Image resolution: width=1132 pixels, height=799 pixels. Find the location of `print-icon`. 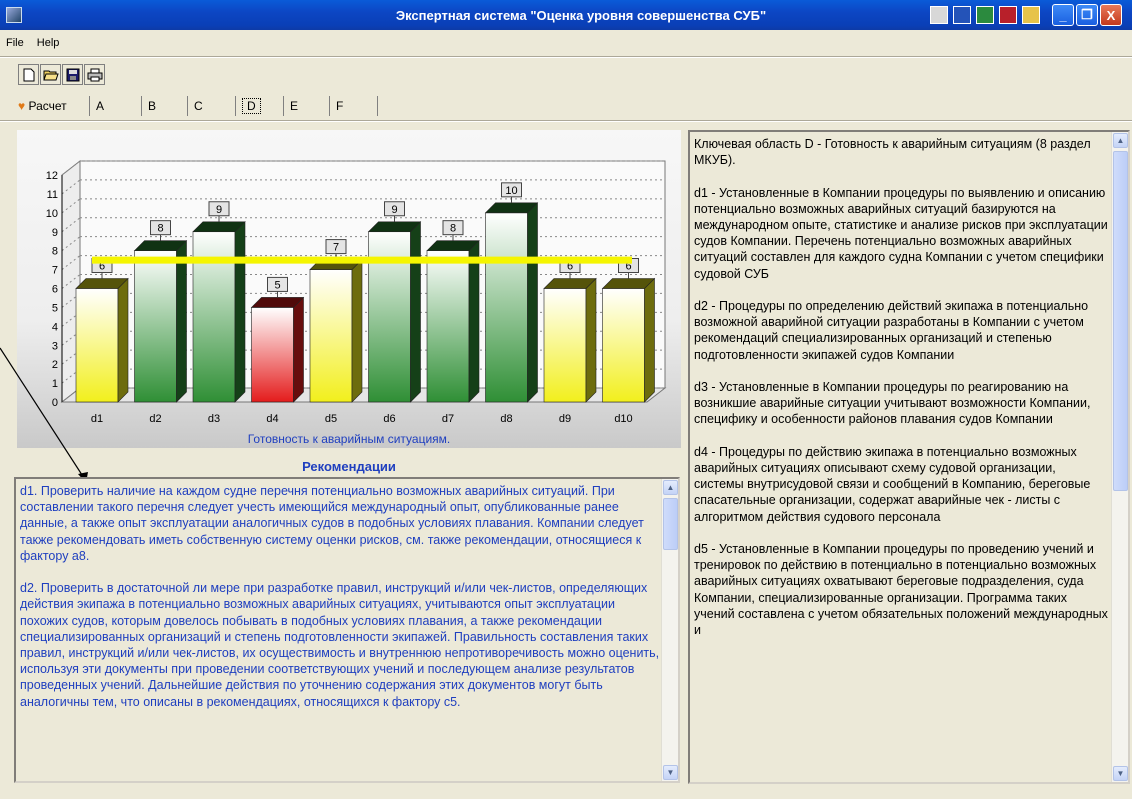

print-icon is located at coordinates (94, 74).